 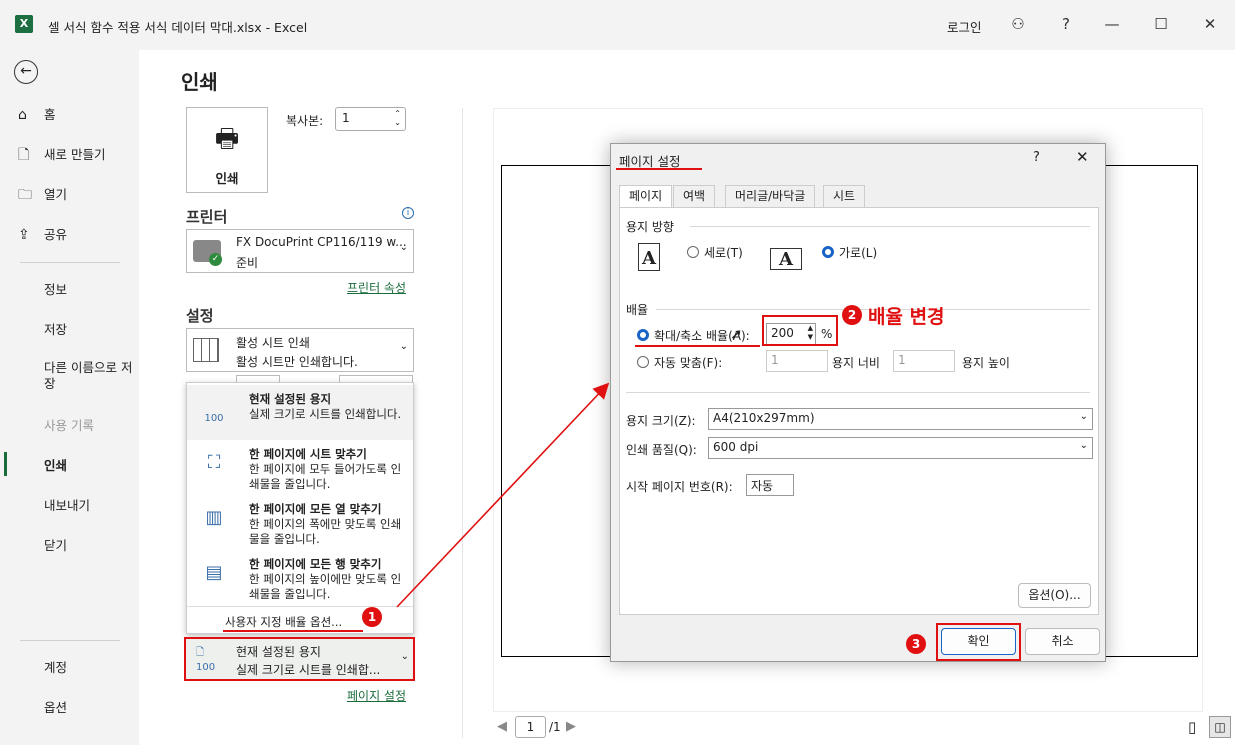 What do you see at coordinates (1112, 24) in the screenshot?
I see `minimize-icon: —` at bounding box center [1112, 24].